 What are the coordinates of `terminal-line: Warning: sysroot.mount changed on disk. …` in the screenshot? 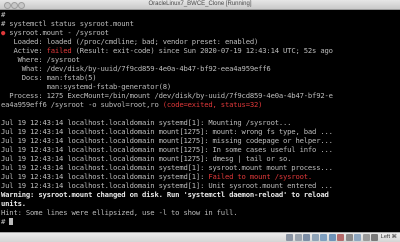 It's located at (165, 194).